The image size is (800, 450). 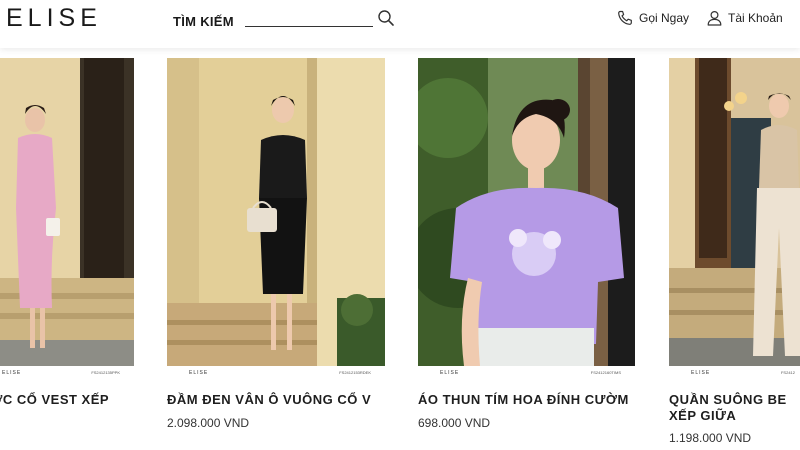 What do you see at coordinates (400, 24) in the screenshot?
I see `site-header: ELISE TÌM KIẾM Gọi Ngay Tài Khoản` at bounding box center [400, 24].